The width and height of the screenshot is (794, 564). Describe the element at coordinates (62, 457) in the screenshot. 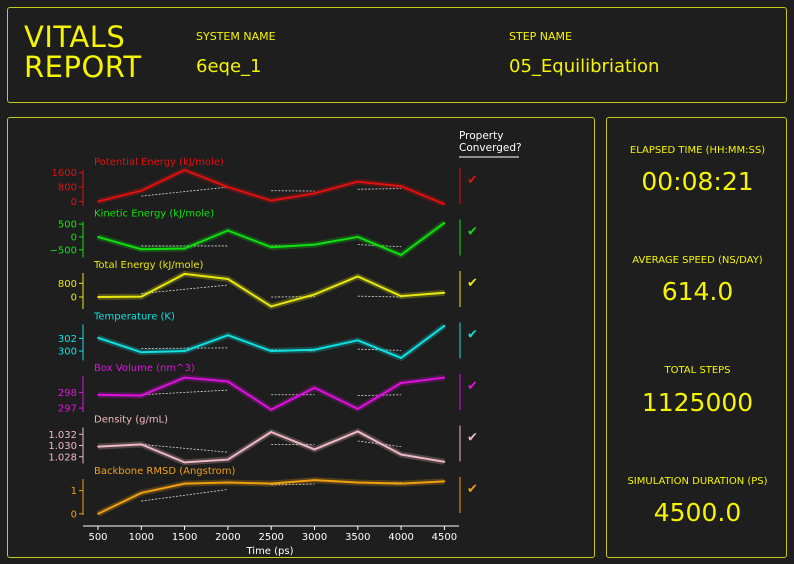

I see `y-tick-label: 1.028` at that location.